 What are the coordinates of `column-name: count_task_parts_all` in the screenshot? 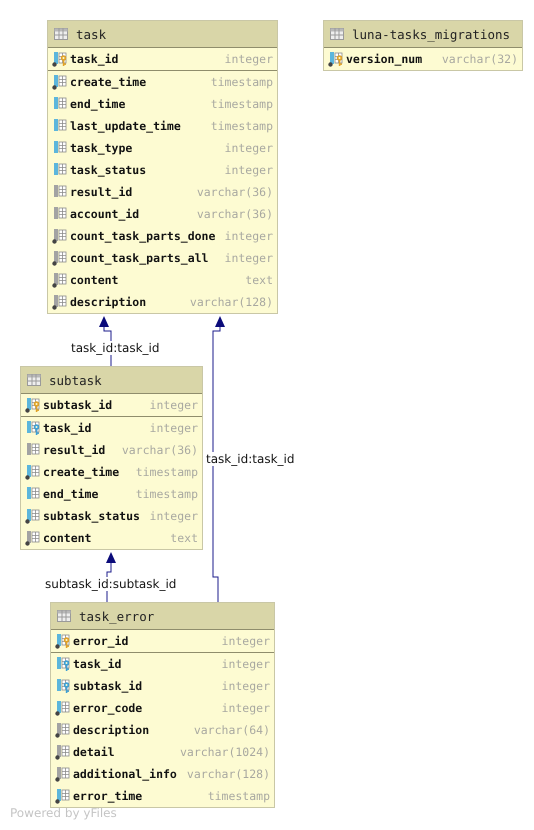 It's located at (140, 258).